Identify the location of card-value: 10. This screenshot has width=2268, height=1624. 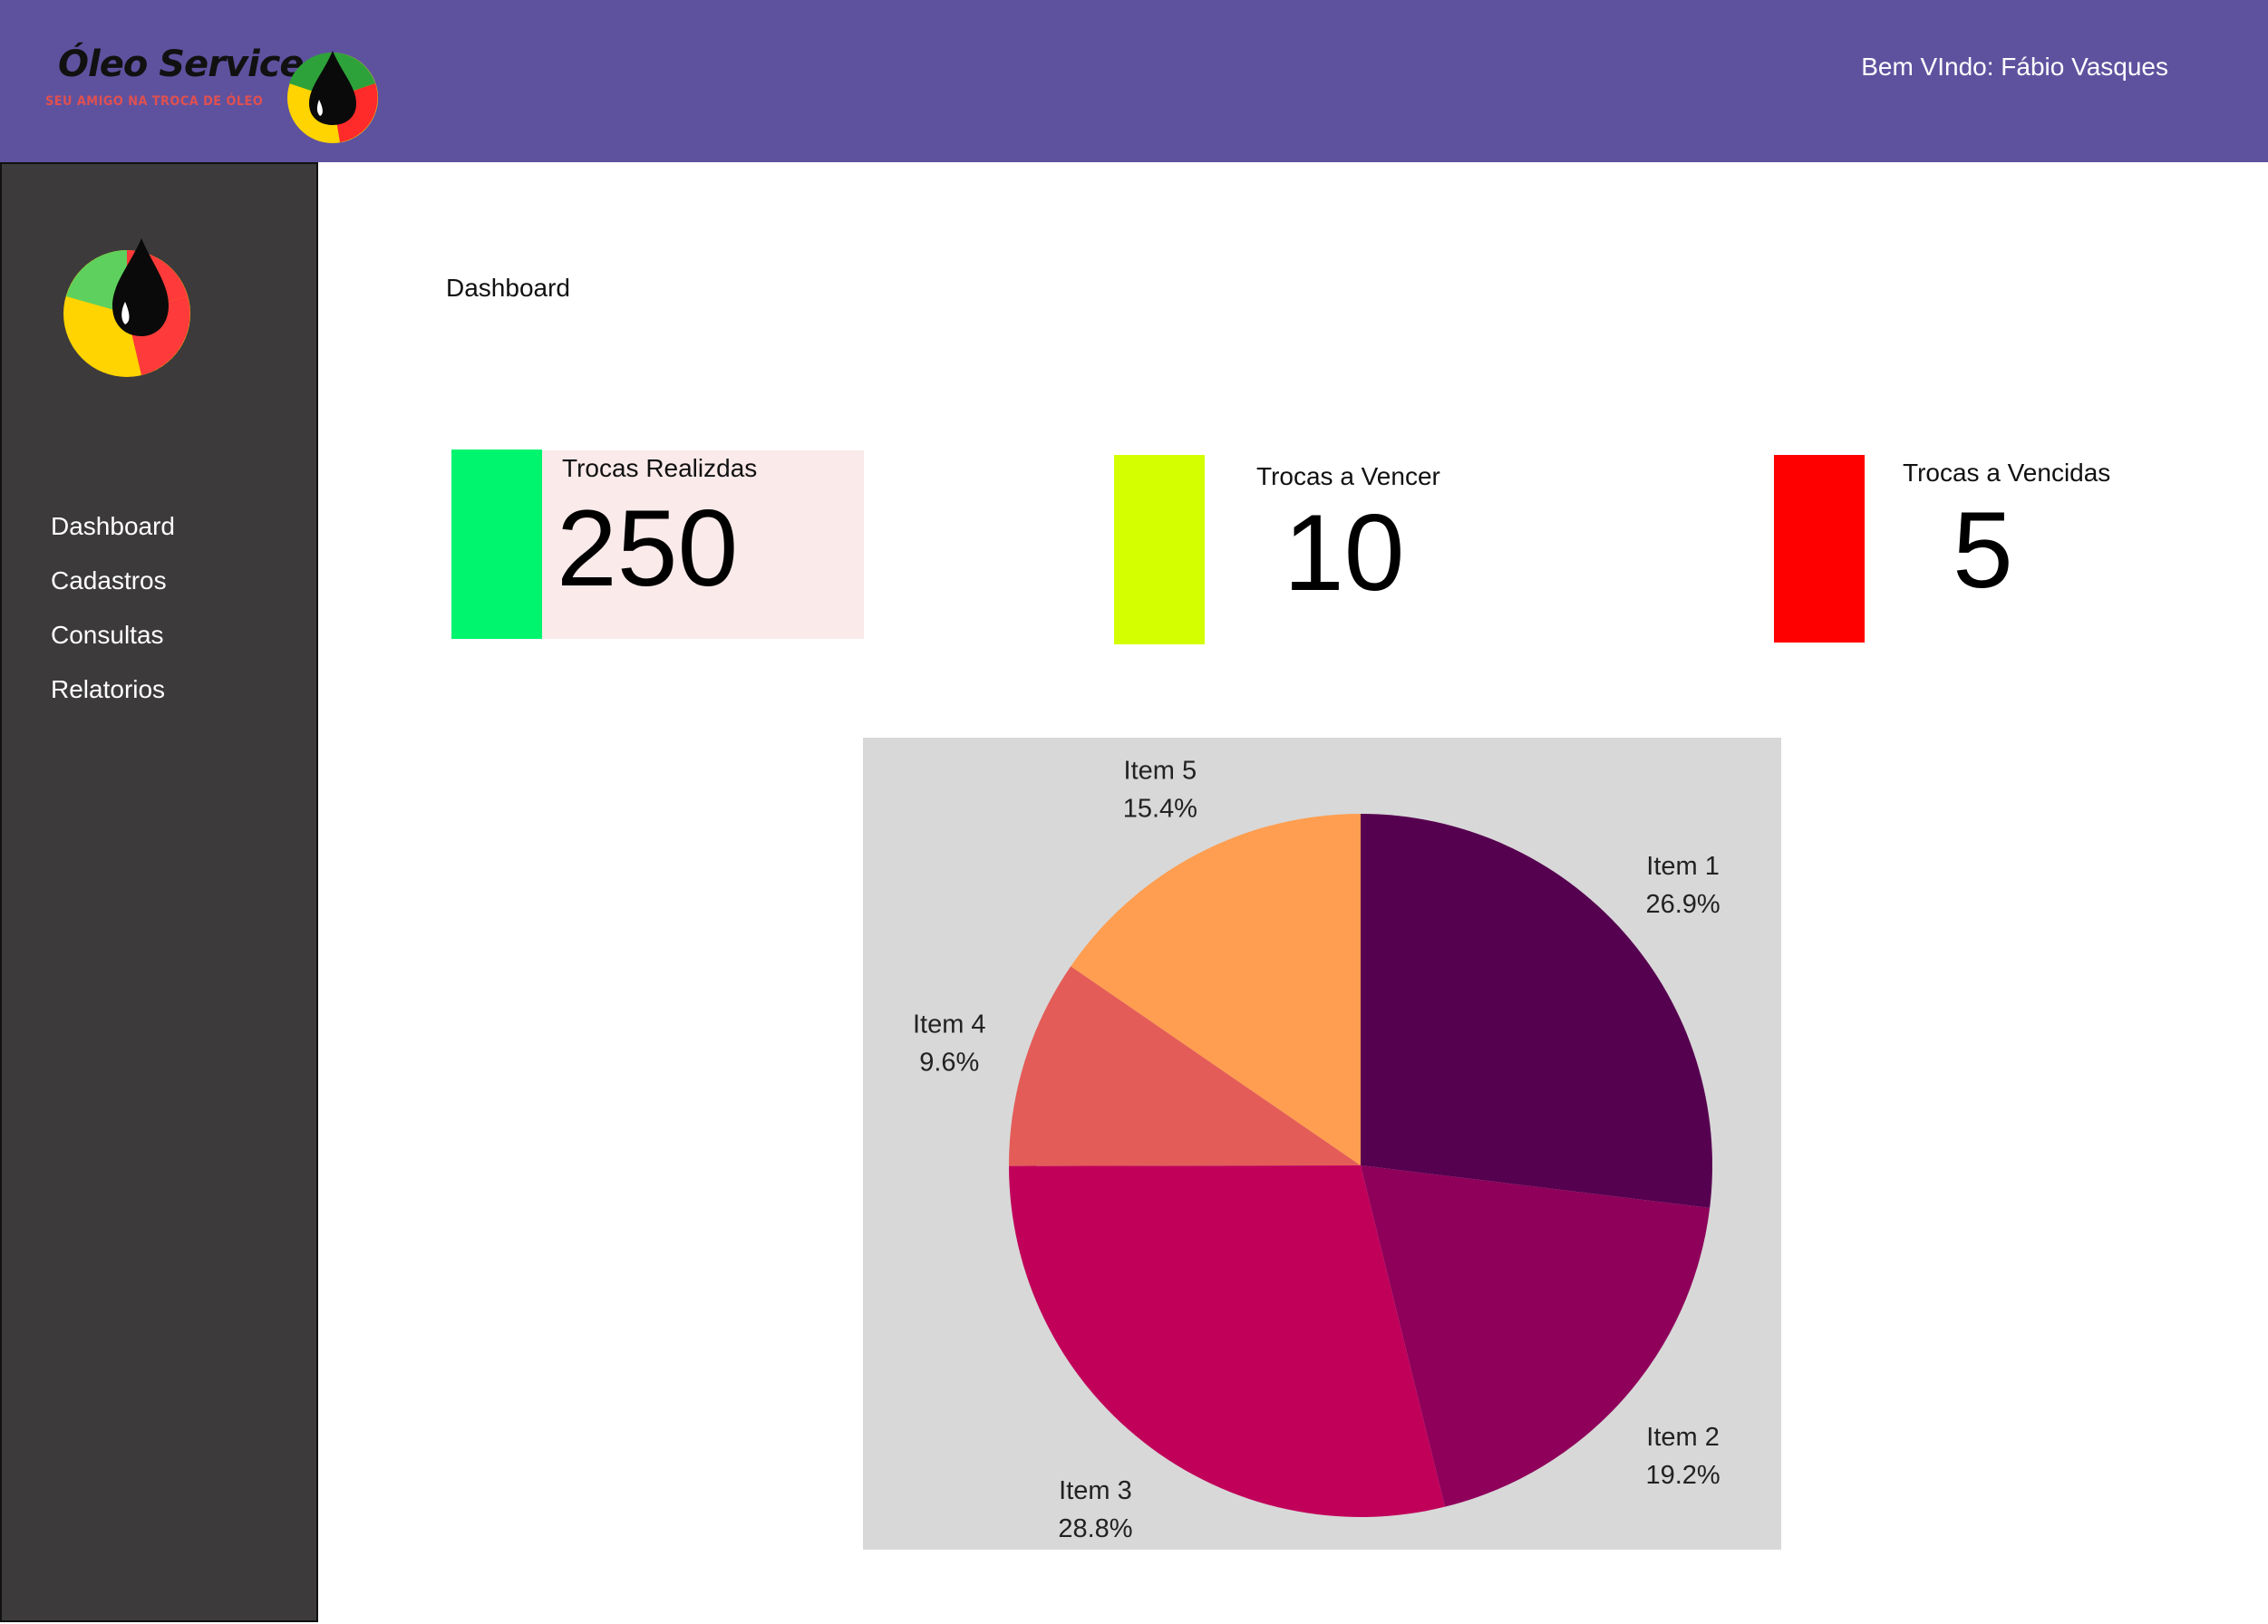
(1344, 553).